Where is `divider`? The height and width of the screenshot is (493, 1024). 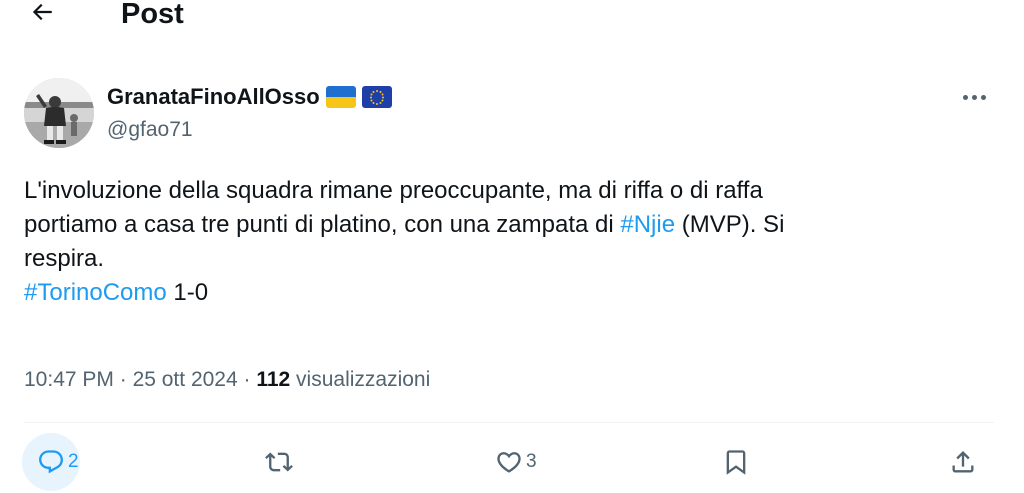
divider is located at coordinates (509, 422).